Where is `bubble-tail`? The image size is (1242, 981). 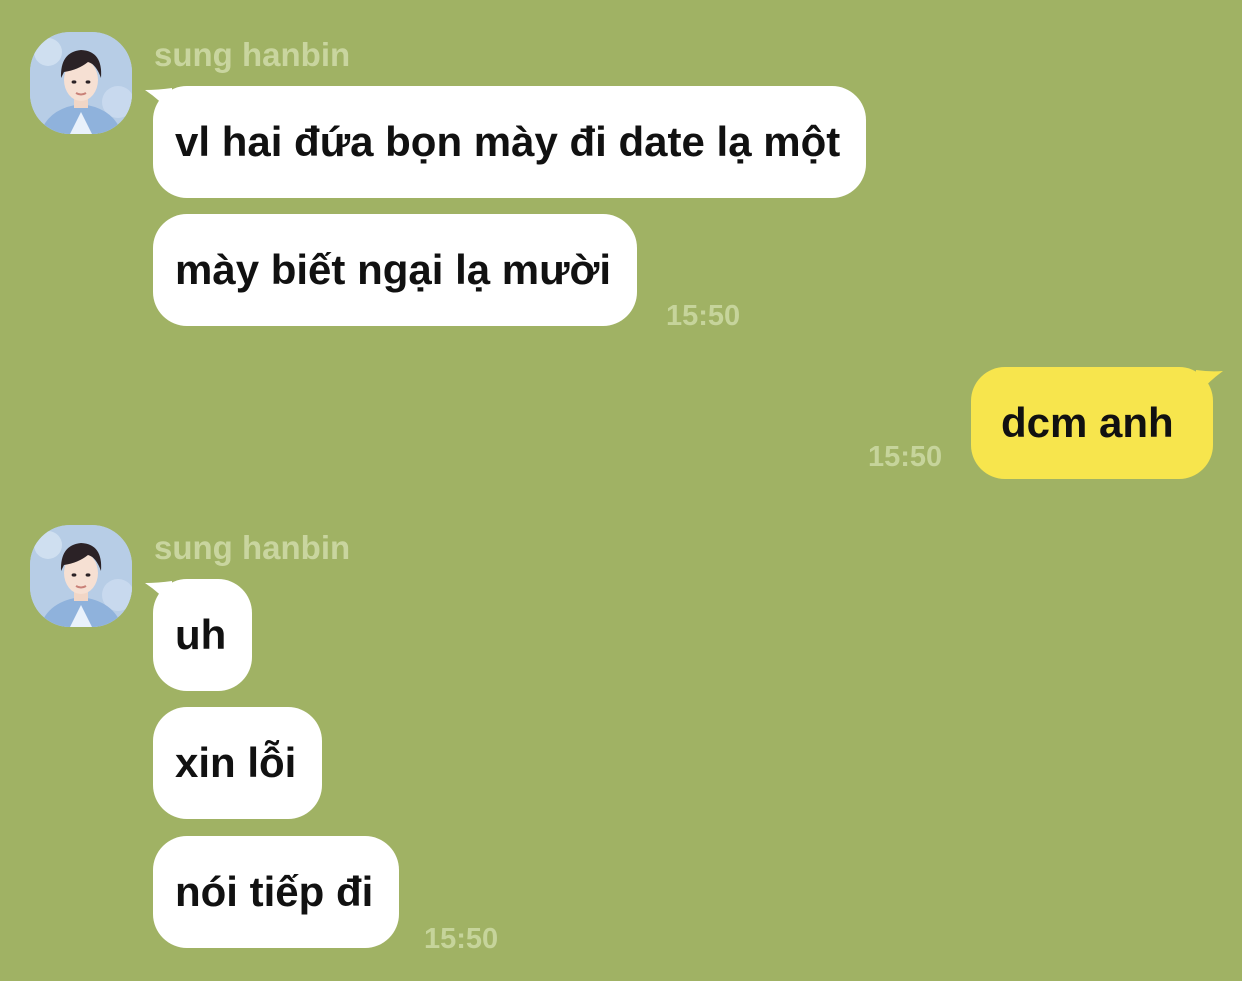 bubble-tail is located at coordinates (1209, 383).